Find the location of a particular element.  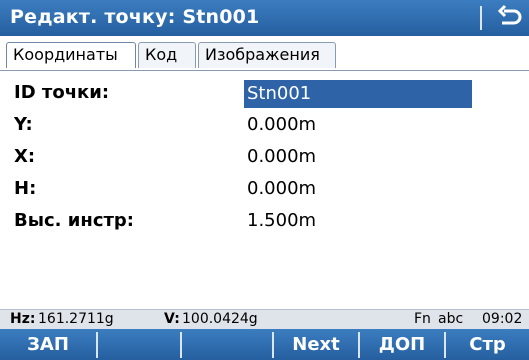

field-point-id: ID точки: Stn001 is located at coordinates (264, 95).